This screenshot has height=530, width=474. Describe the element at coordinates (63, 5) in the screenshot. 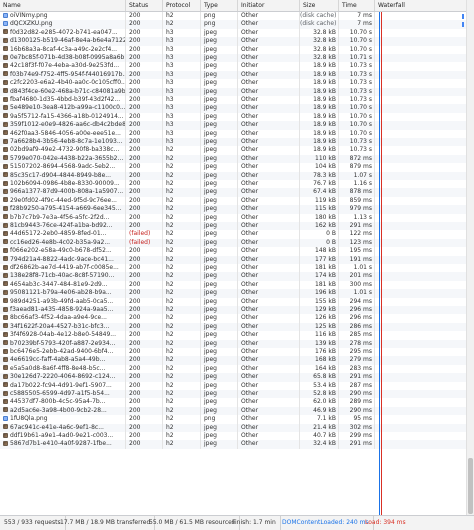

I see `header-name: Name` at that location.